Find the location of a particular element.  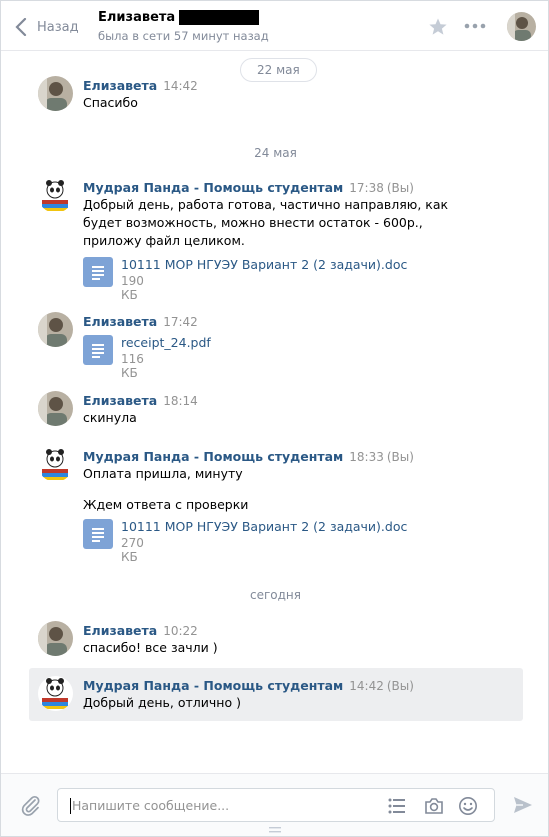

floating-date: 22 мая is located at coordinates (278, 70).